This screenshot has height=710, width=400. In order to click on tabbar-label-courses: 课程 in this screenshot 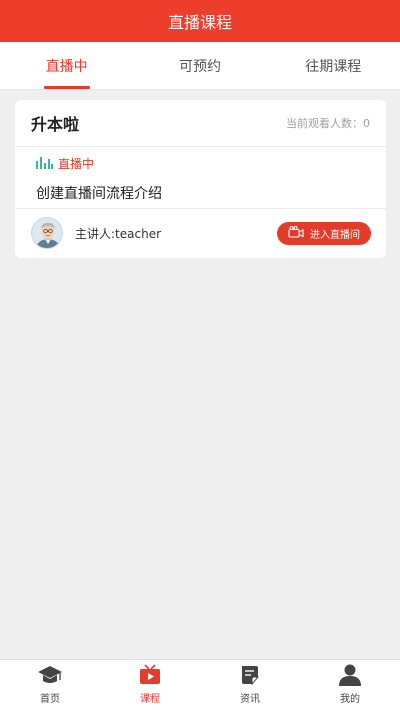, I will do `click(150, 699)`.